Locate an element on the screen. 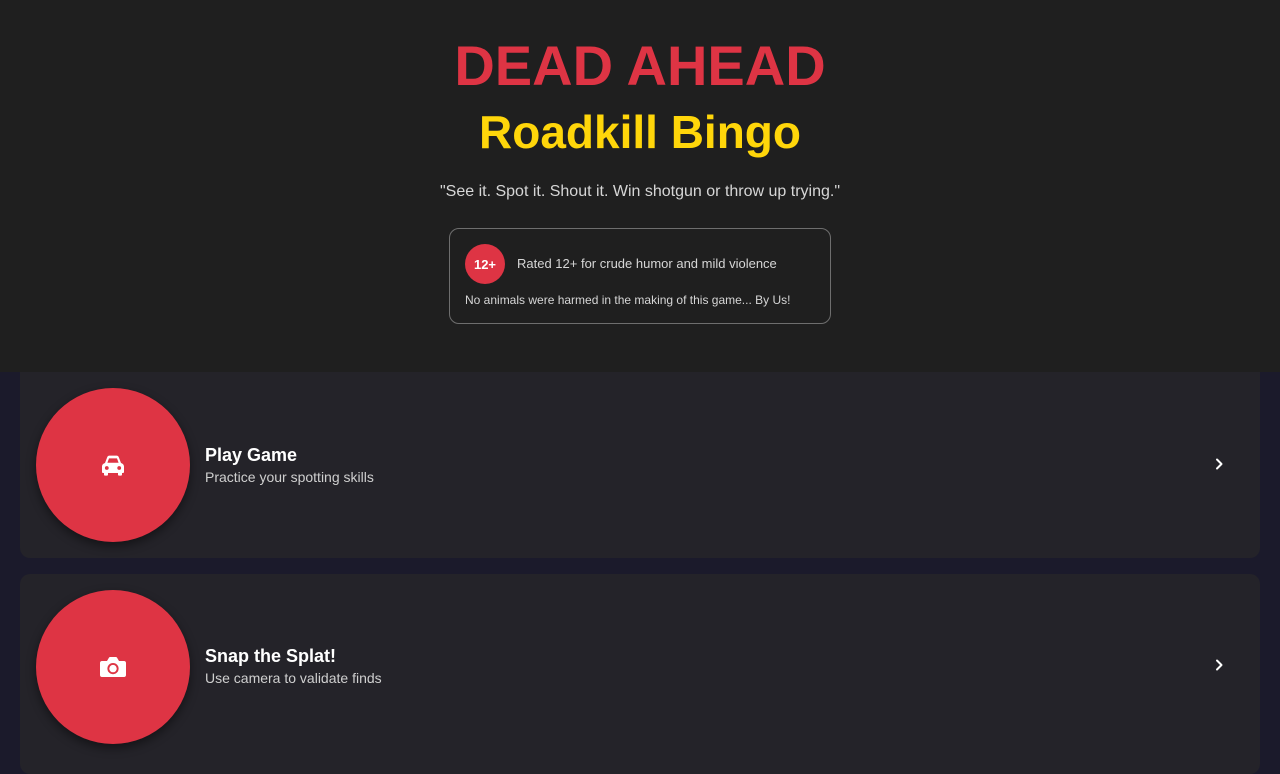  car-icon is located at coordinates (113, 465).